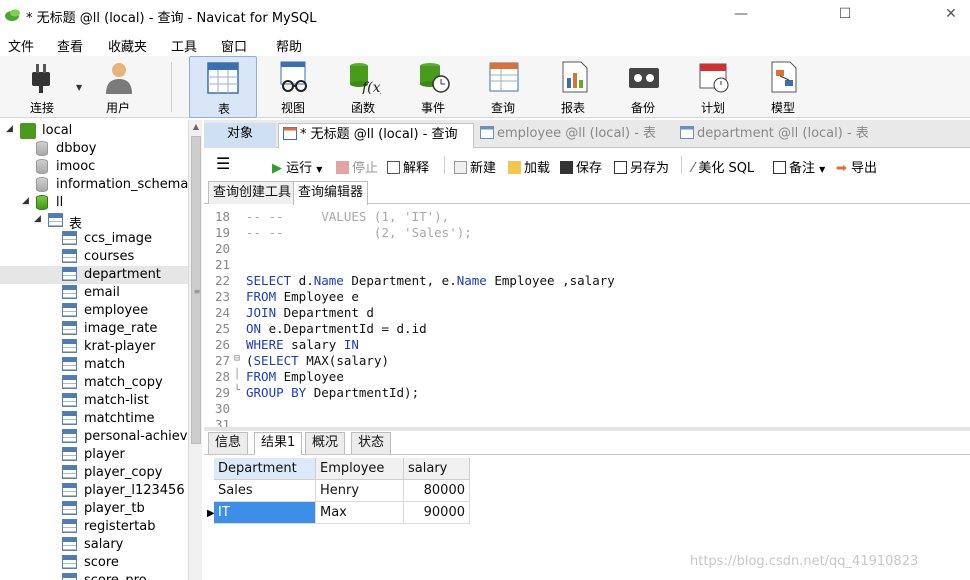 The height and width of the screenshot is (580, 970). I want to click on tree-table-item: salary, so click(94, 545).